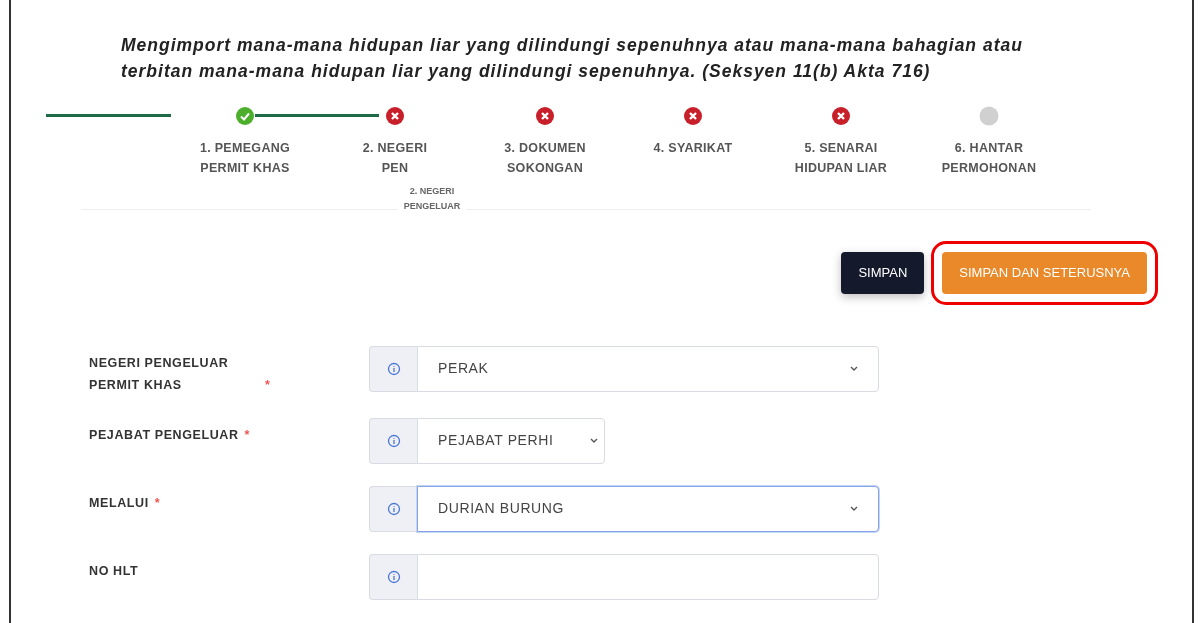  Describe the element at coordinates (648, 368) in the screenshot. I see `select-field: PERAK` at that location.